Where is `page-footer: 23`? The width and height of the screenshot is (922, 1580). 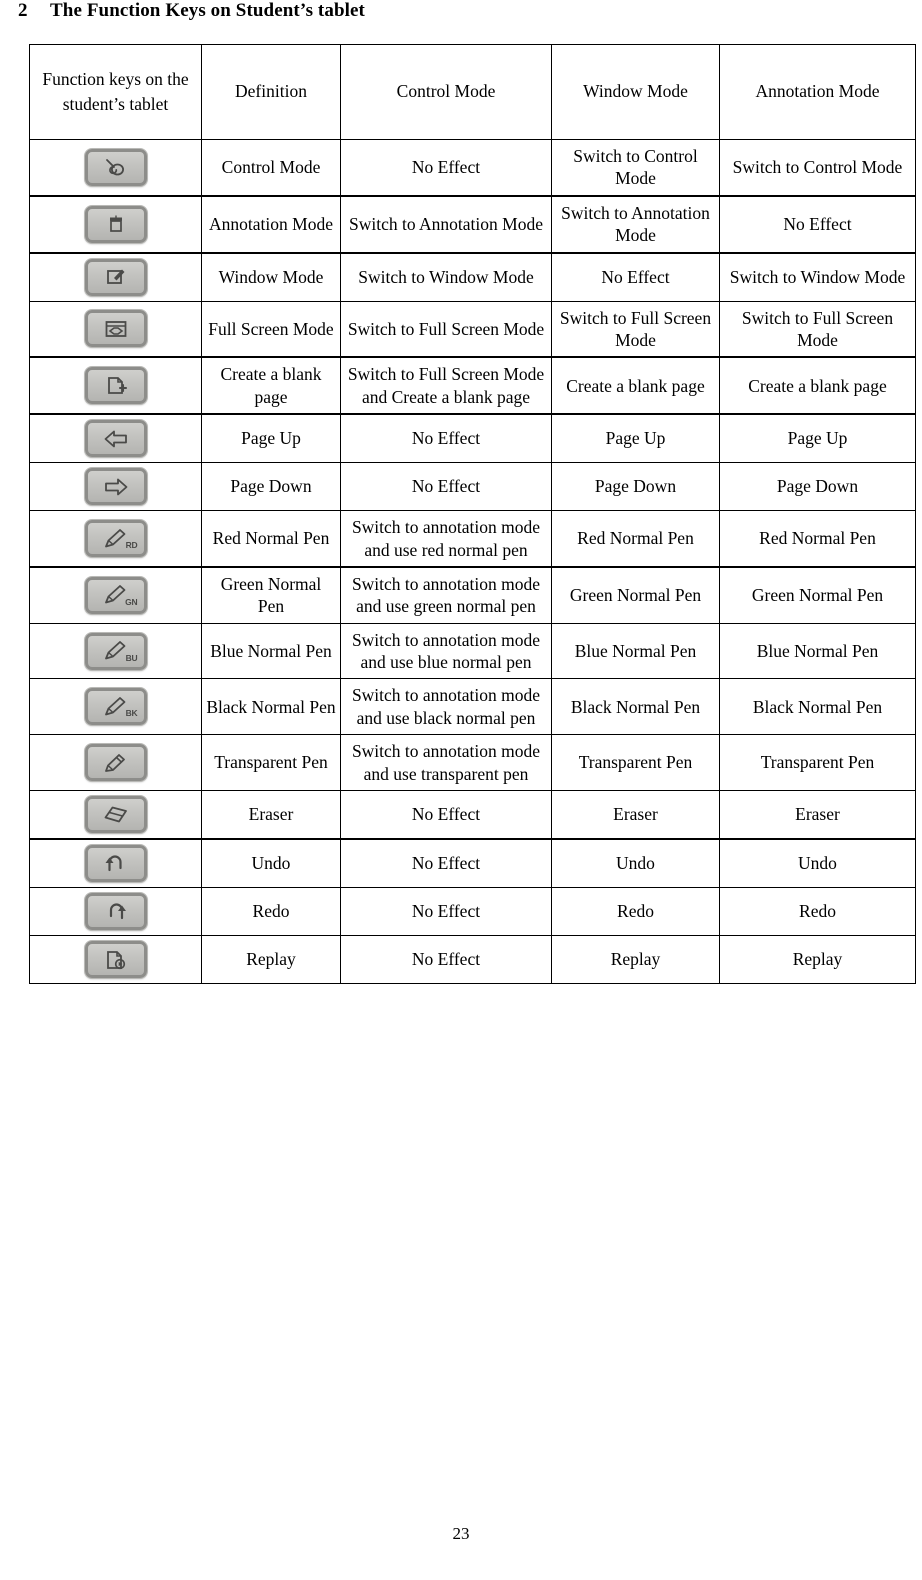 page-footer: 23 is located at coordinates (461, 1534).